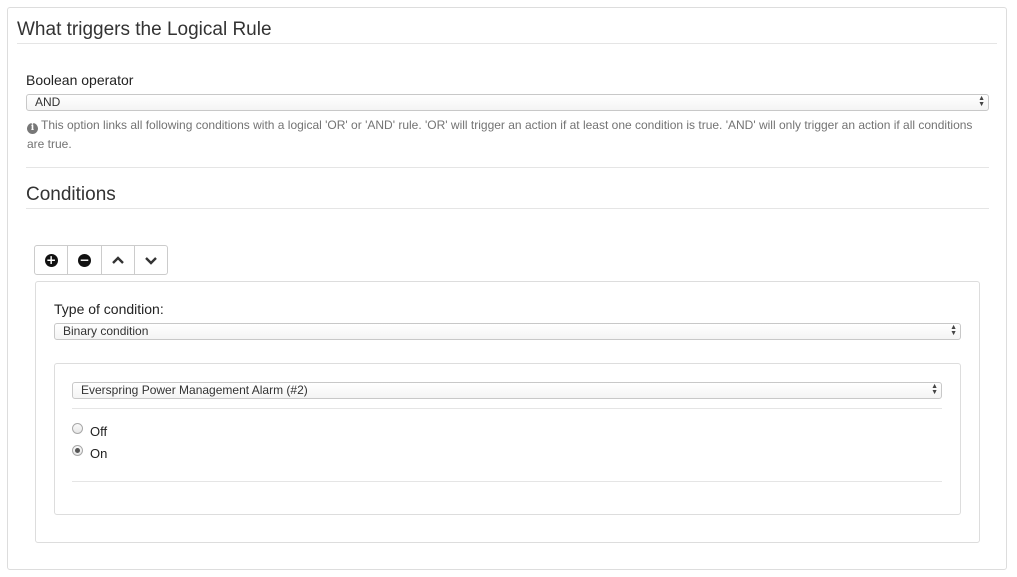 The height and width of the screenshot is (577, 1017). I want to click on radio-off, so click(77, 428).